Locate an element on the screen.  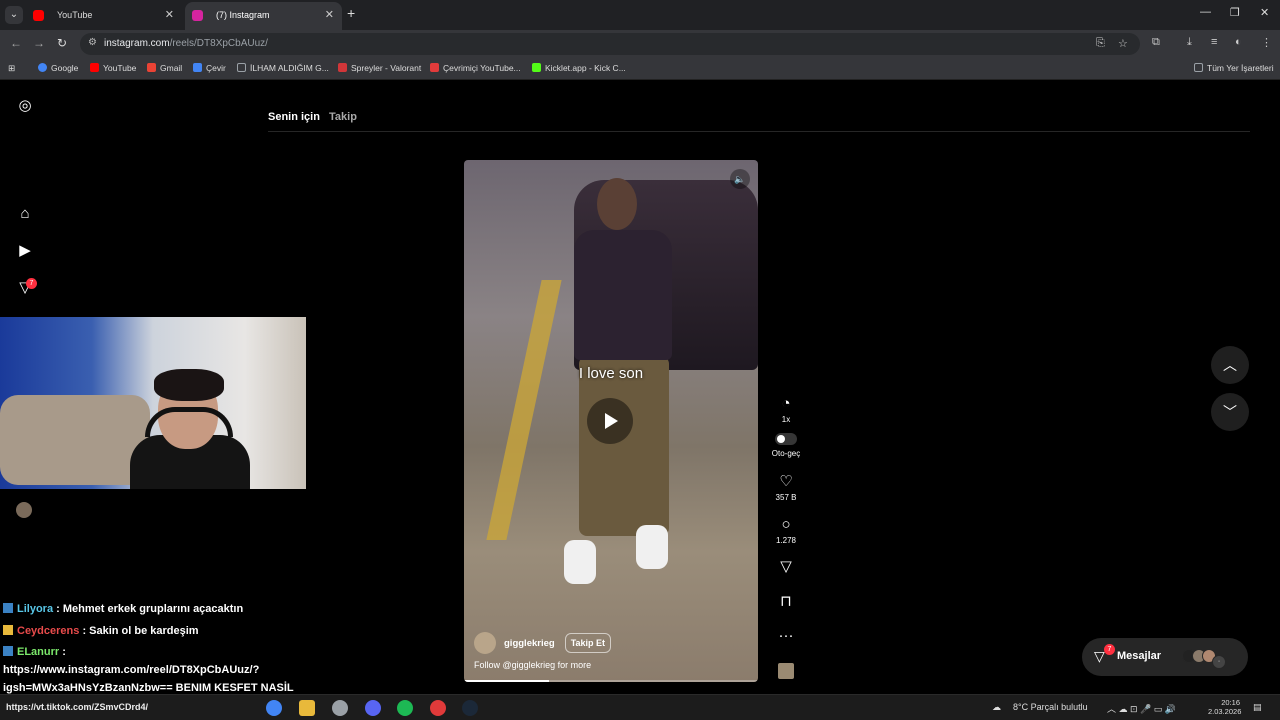
close-window-icon: ✕ is located at coordinates (1264, 12).